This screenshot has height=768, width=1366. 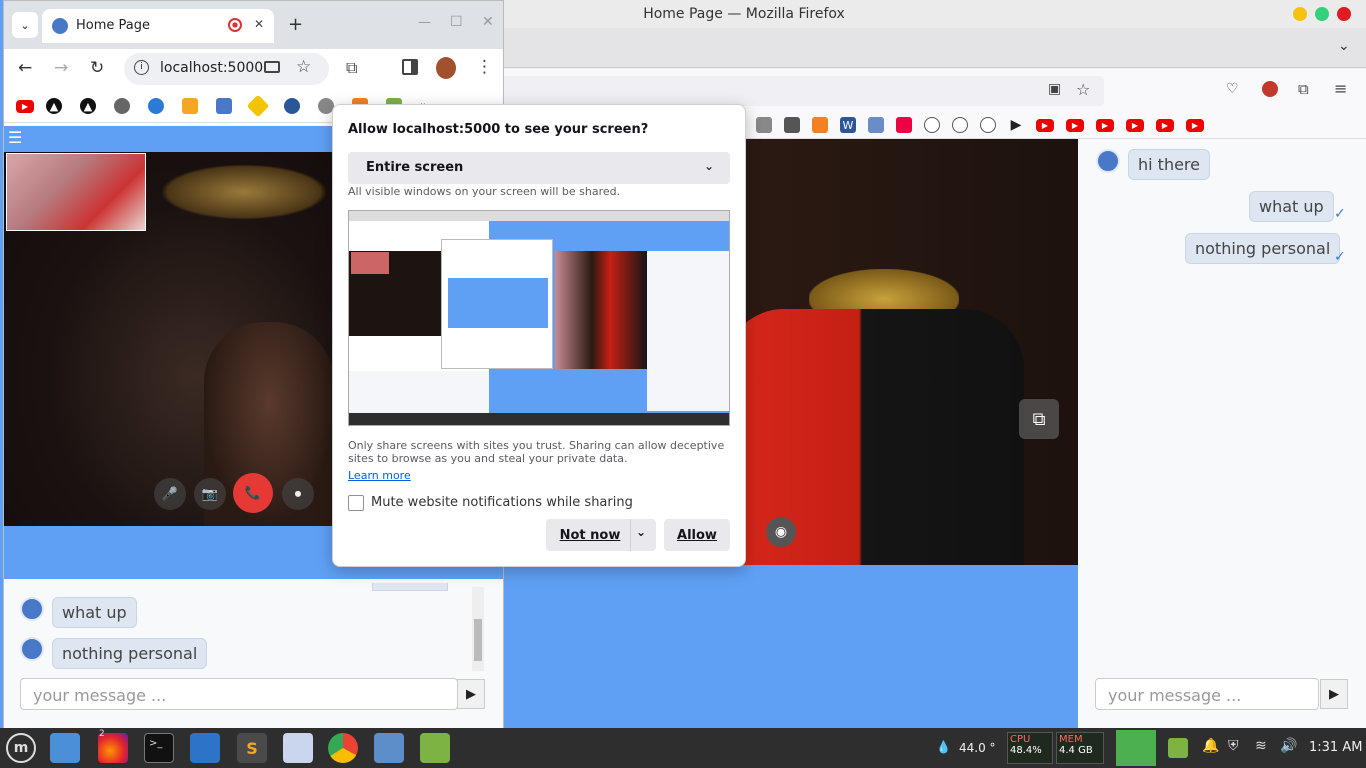 What do you see at coordinates (295, 24) in the screenshot?
I see `new-tab-button: +` at bounding box center [295, 24].